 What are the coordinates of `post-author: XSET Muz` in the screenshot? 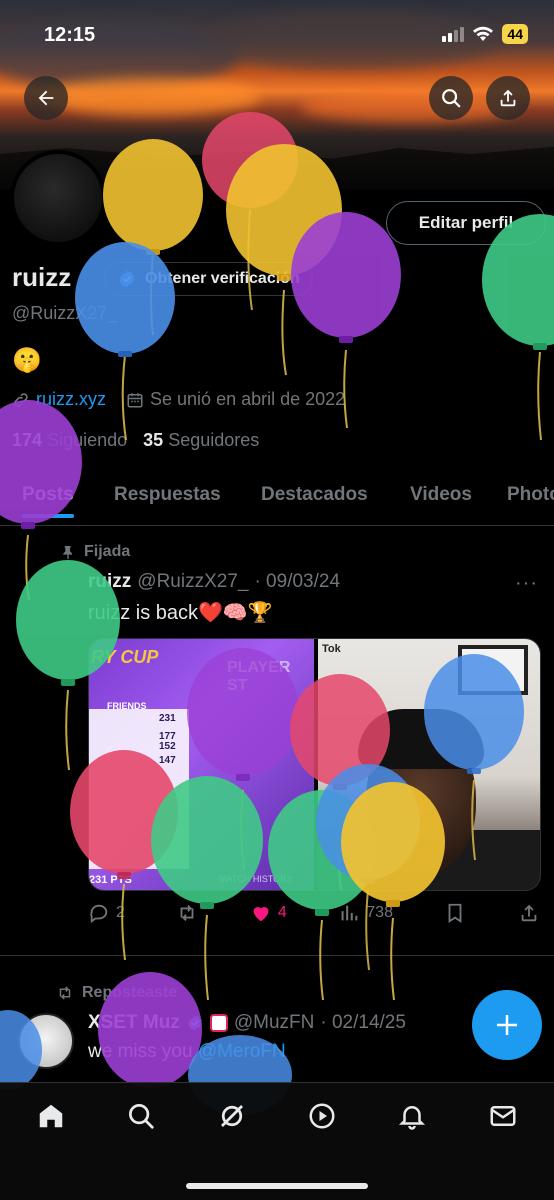 It's located at (134, 1023).